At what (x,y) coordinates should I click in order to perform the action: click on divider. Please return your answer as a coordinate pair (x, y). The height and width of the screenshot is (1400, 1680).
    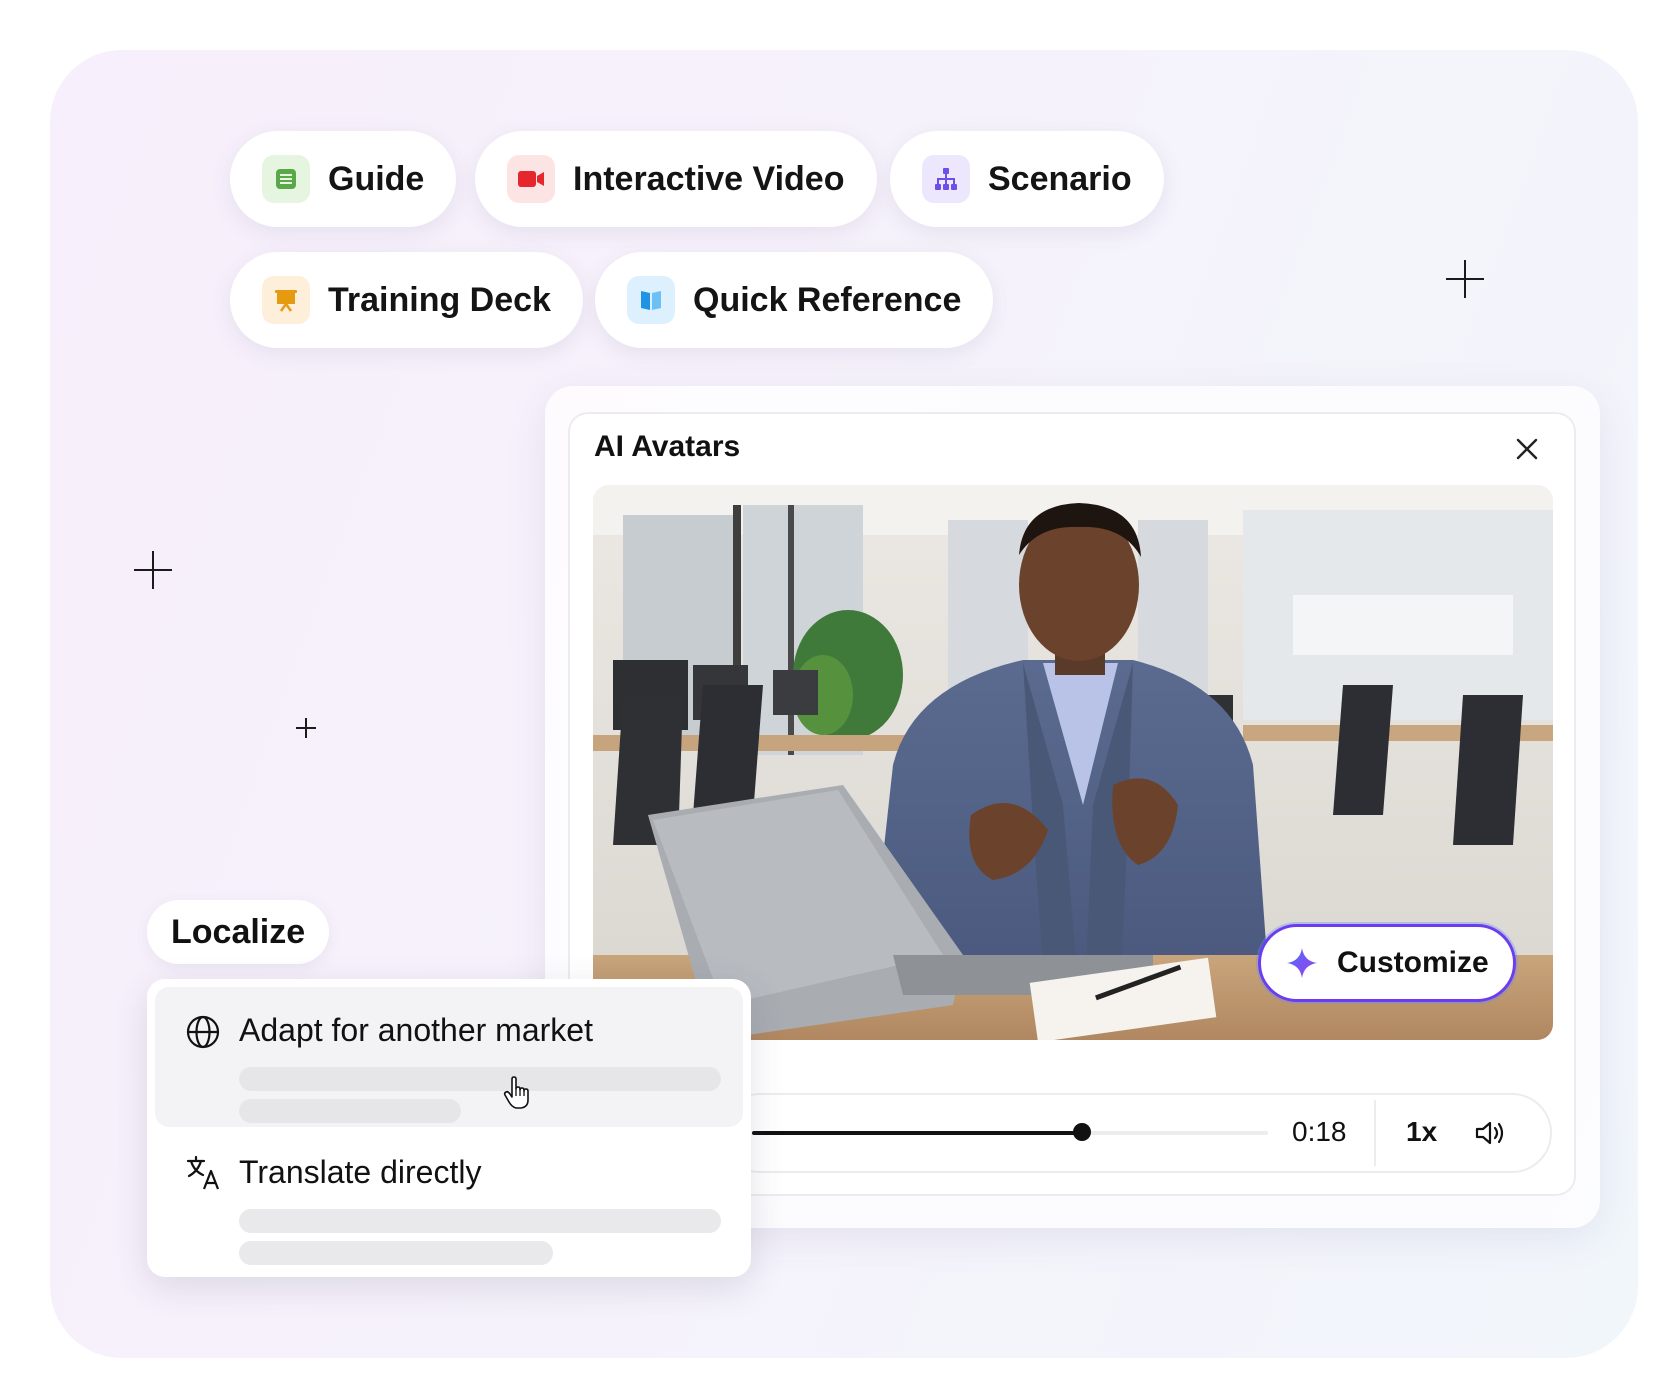
    Looking at the image, I should click on (1375, 1133).